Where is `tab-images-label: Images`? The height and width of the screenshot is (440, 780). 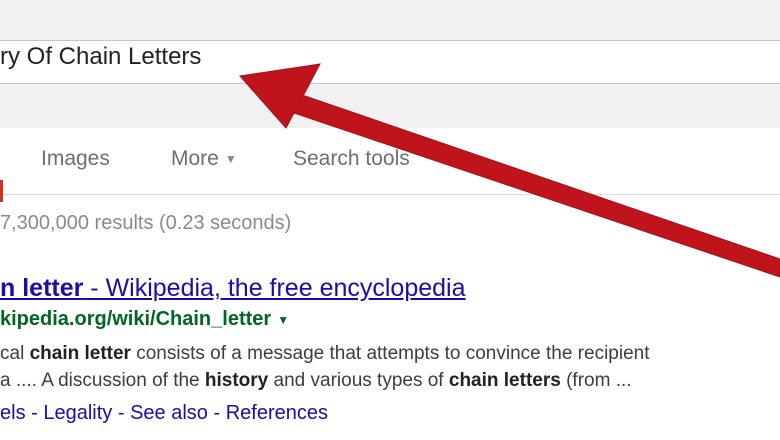 tab-images-label: Images is located at coordinates (75, 158).